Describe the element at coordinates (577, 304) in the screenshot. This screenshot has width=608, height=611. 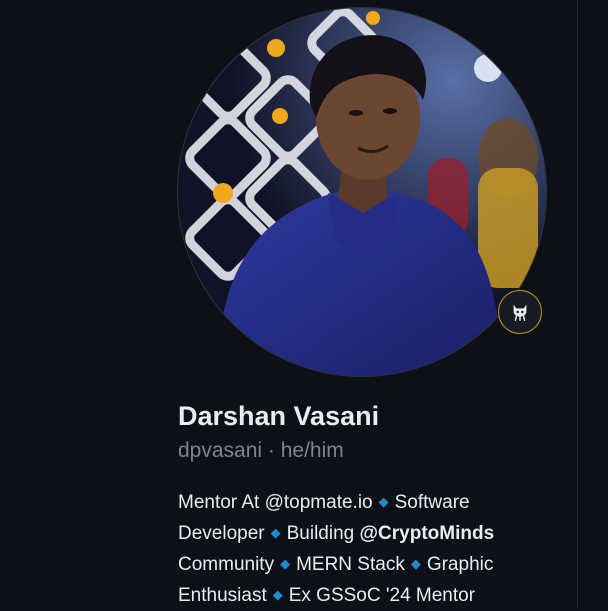
I see `sidebar-divider` at that location.